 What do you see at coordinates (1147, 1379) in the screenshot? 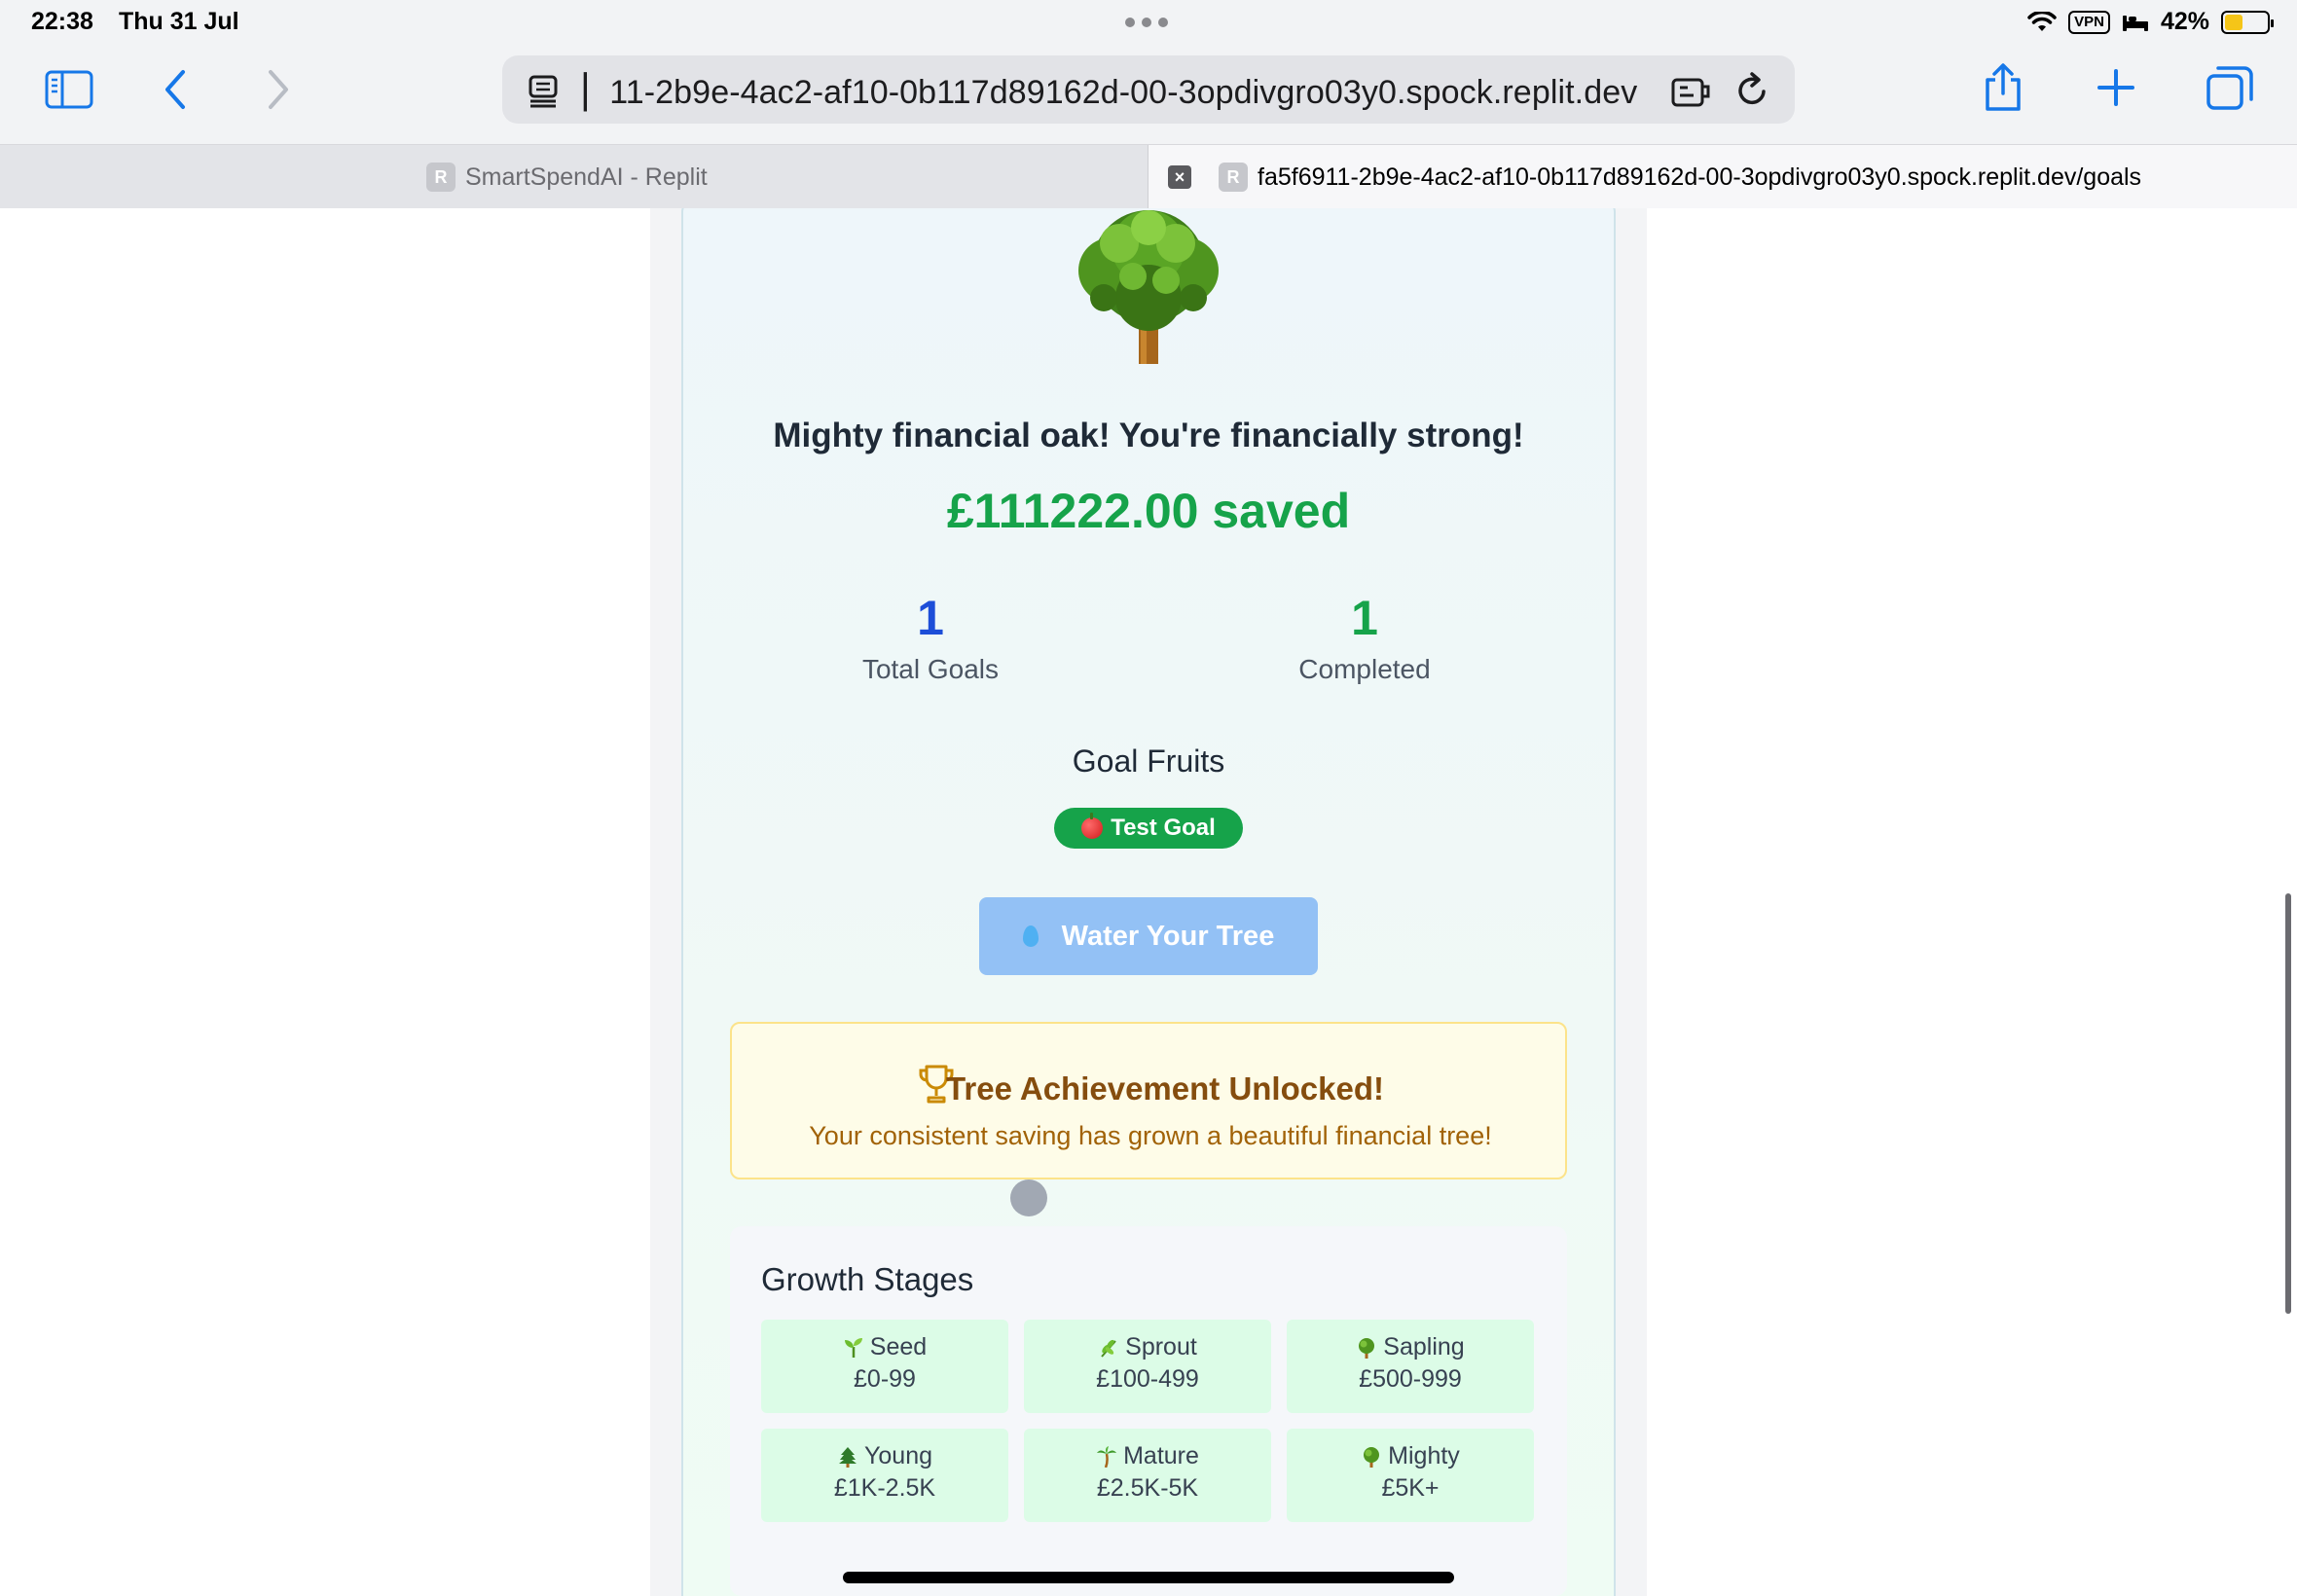
I see `stage-range: £100-499` at bounding box center [1147, 1379].